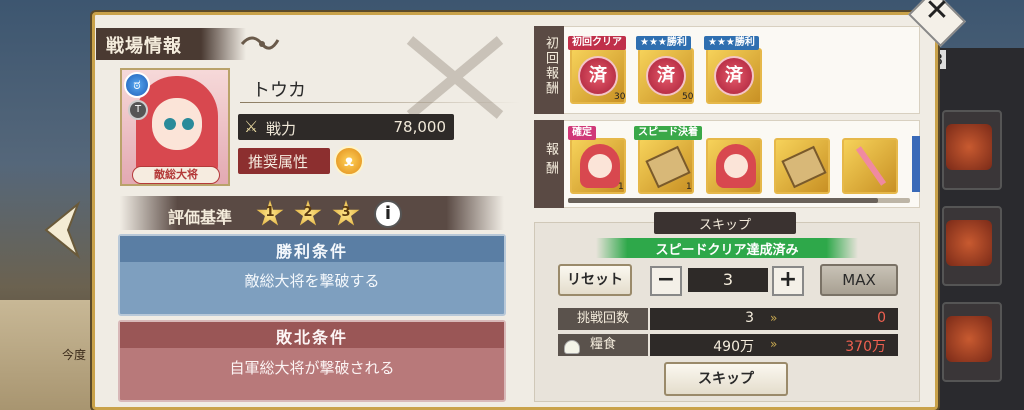 The height and width of the screenshot is (410, 1024). I want to click on defeat-condition-description: 自軍総大将が撃破される, so click(312, 368).